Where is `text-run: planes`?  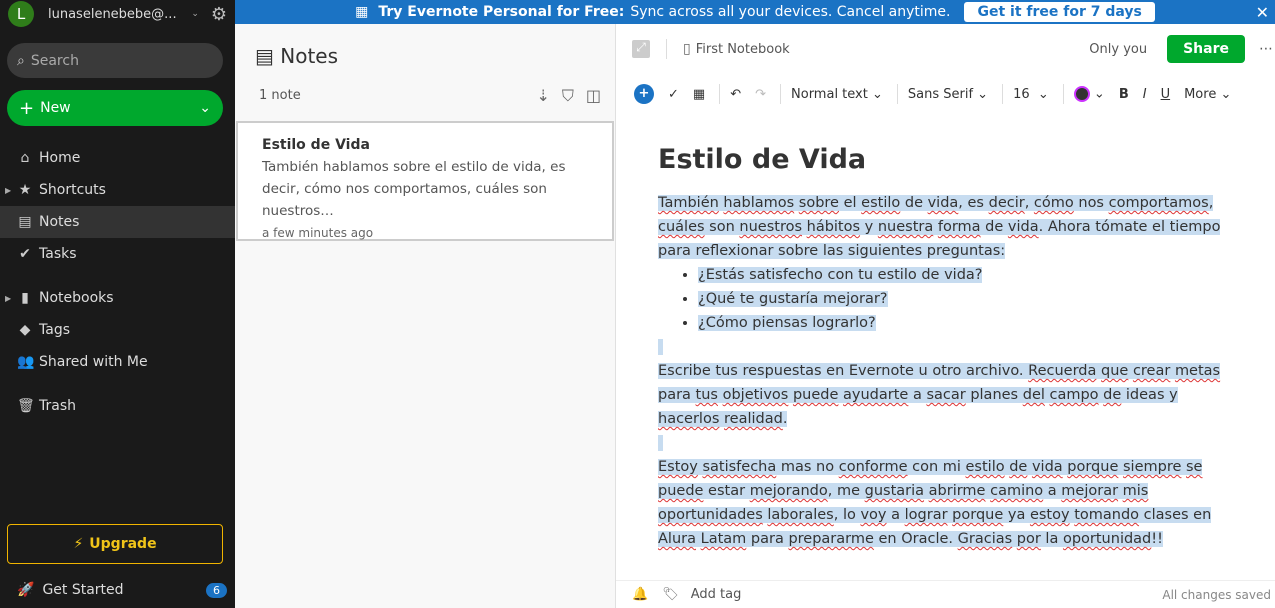 text-run: planes is located at coordinates (994, 395).